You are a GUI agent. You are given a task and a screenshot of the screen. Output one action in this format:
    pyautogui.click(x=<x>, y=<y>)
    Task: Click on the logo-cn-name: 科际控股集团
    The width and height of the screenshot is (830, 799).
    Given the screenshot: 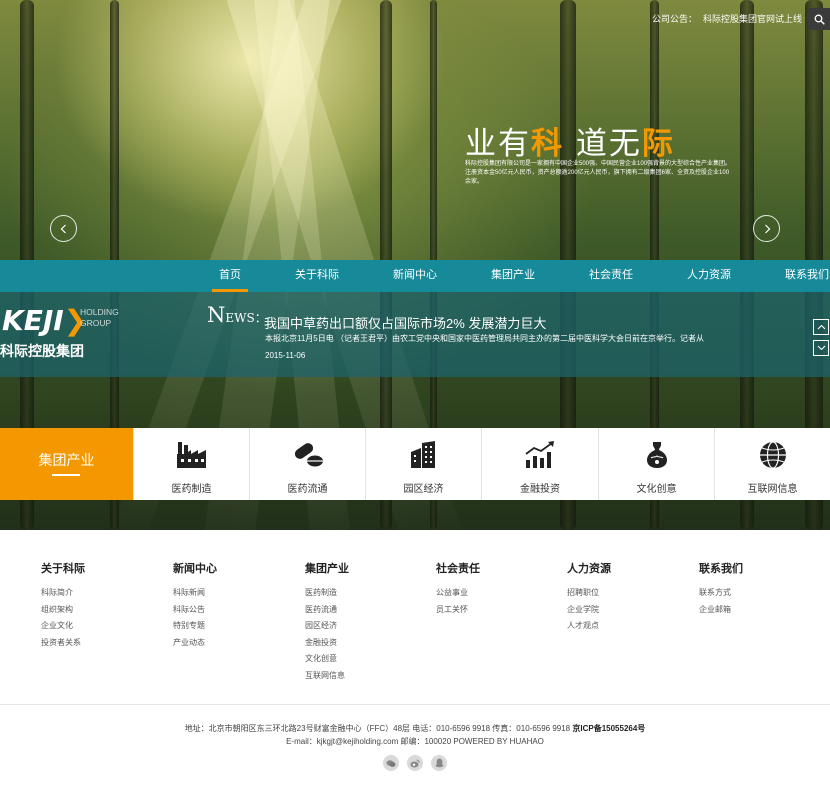 What is the action you would take?
    pyautogui.click(x=42, y=351)
    